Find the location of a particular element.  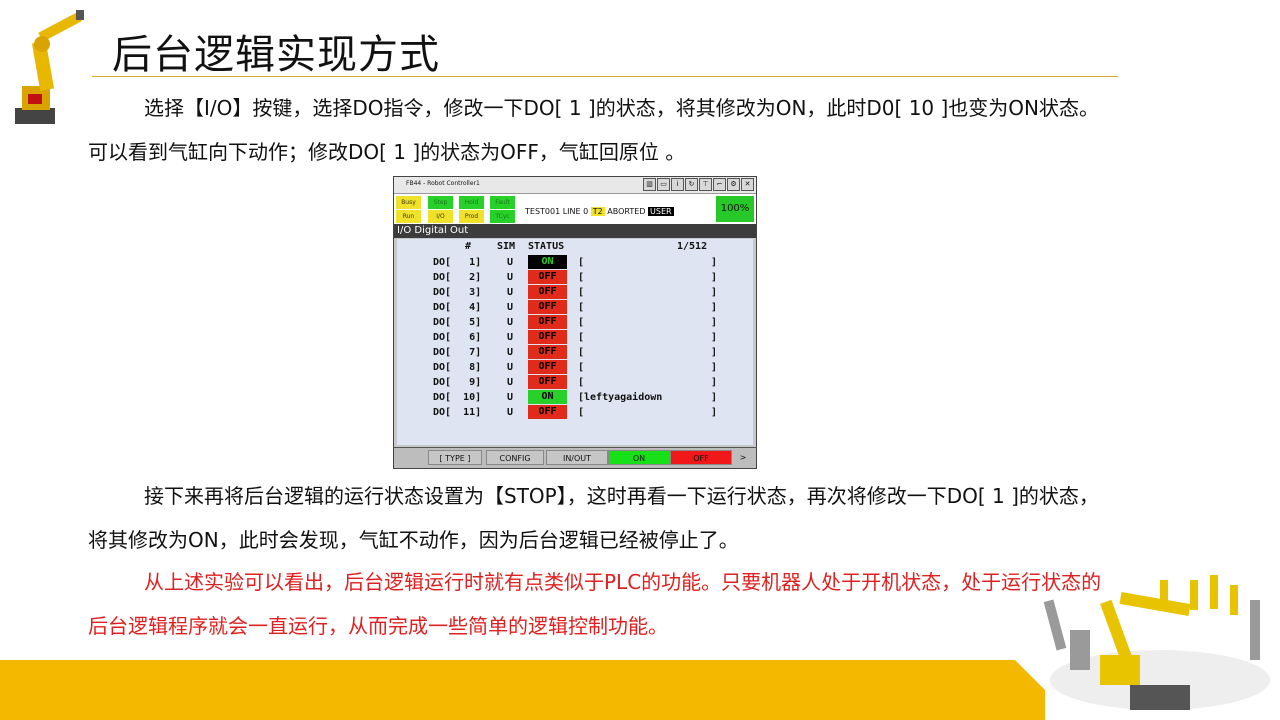

header-num: # is located at coordinates (468, 246).